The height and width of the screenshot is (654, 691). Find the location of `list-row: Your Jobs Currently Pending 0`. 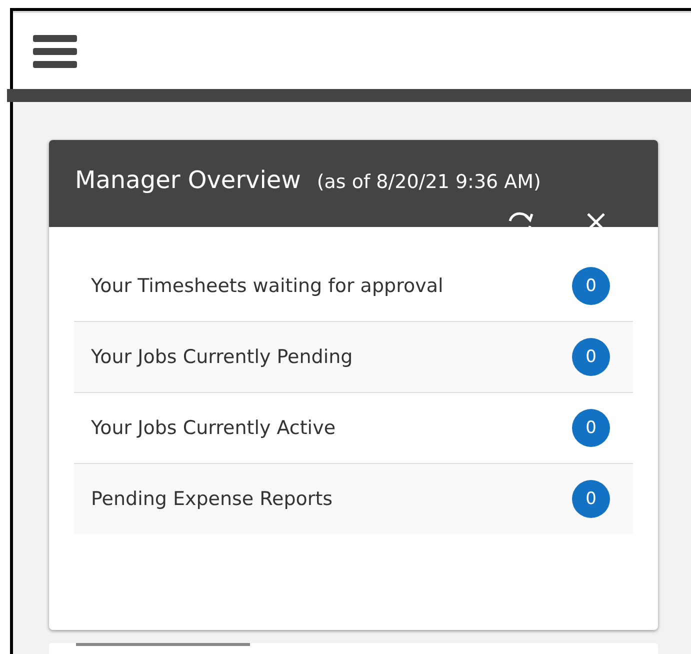

list-row: Your Jobs Currently Pending 0 is located at coordinates (353, 357).